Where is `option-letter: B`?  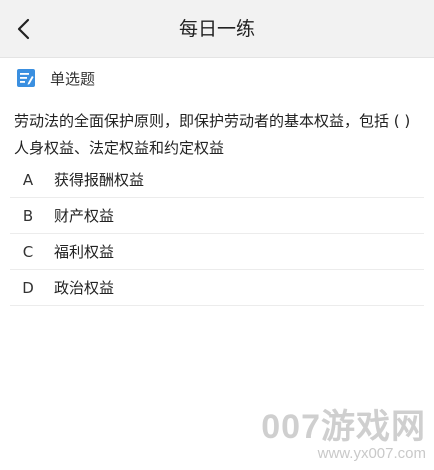
option-letter: B is located at coordinates (28, 215).